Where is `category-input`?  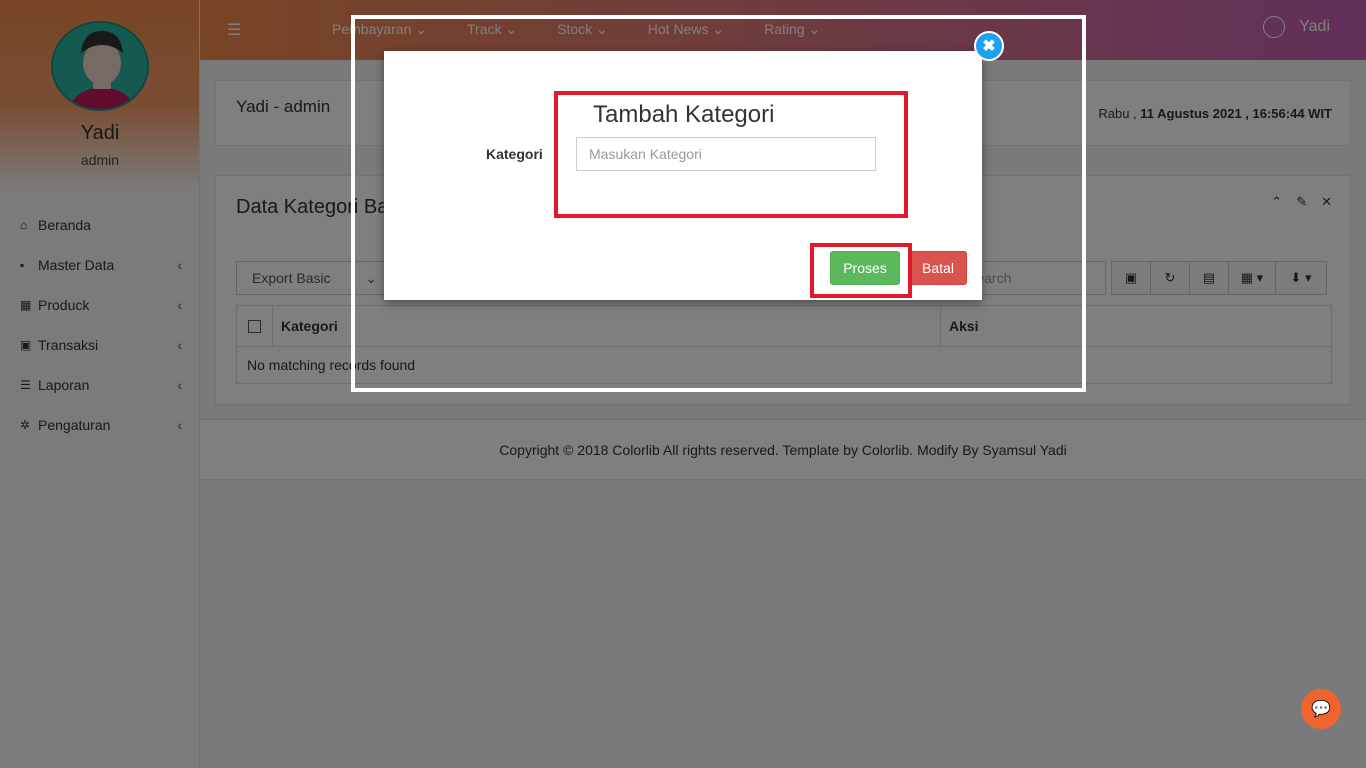
category-input is located at coordinates (726, 154).